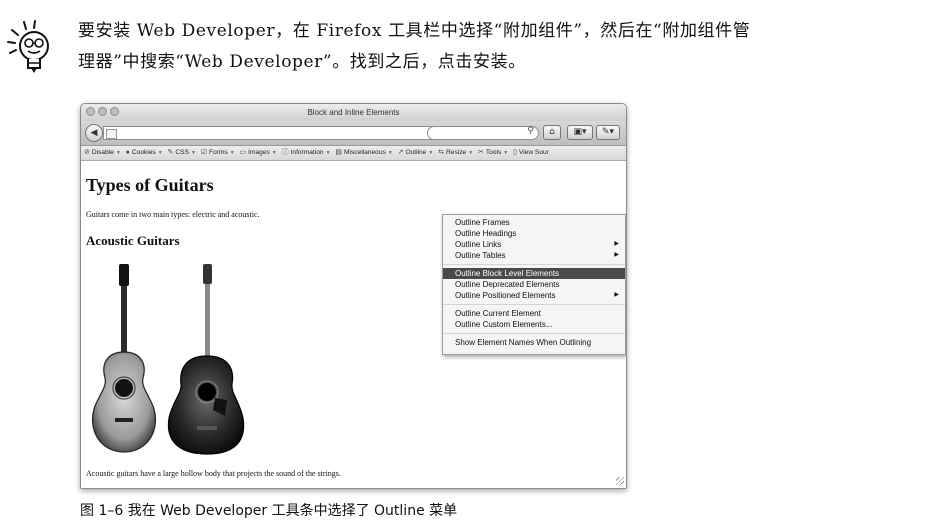 The image size is (951, 530). I want to click on toolbar-css-menu: ✎ CSS ▼, so click(182, 153).